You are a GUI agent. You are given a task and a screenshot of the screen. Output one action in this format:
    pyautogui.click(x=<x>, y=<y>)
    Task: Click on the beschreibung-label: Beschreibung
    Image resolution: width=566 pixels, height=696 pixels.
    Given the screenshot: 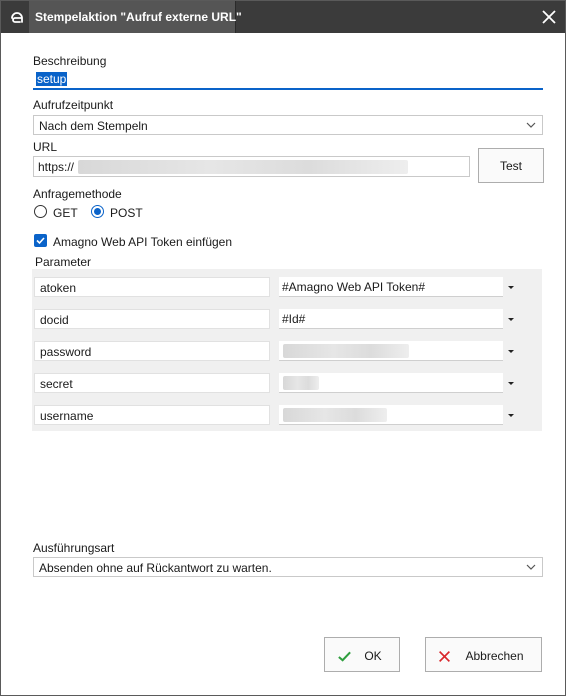 What is the action you would take?
    pyautogui.click(x=70, y=61)
    